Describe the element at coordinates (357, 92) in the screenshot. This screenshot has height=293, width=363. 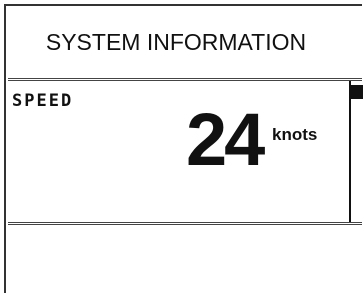
I see `scroll-indicator` at that location.